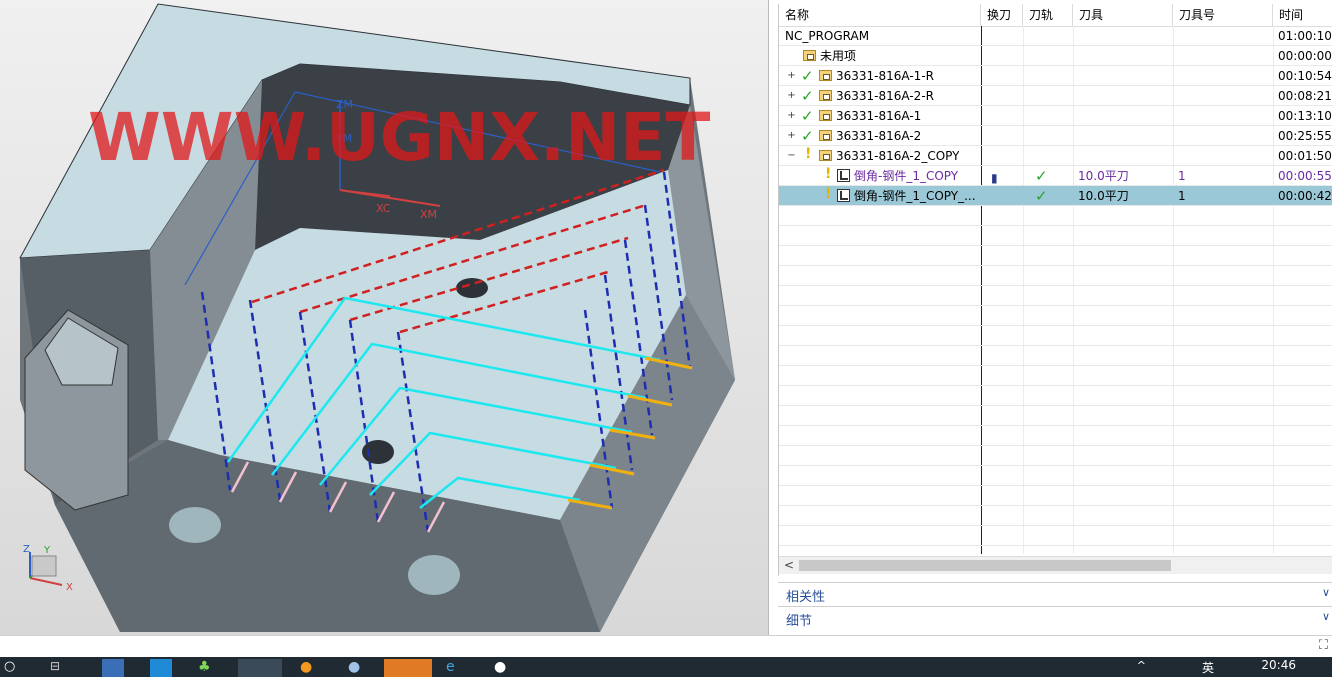 The width and height of the screenshot is (1332, 677). What do you see at coordinates (399, 137) in the screenshot?
I see `watermark-text: WWW.UGNX.NET` at bounding box center [399, 137].